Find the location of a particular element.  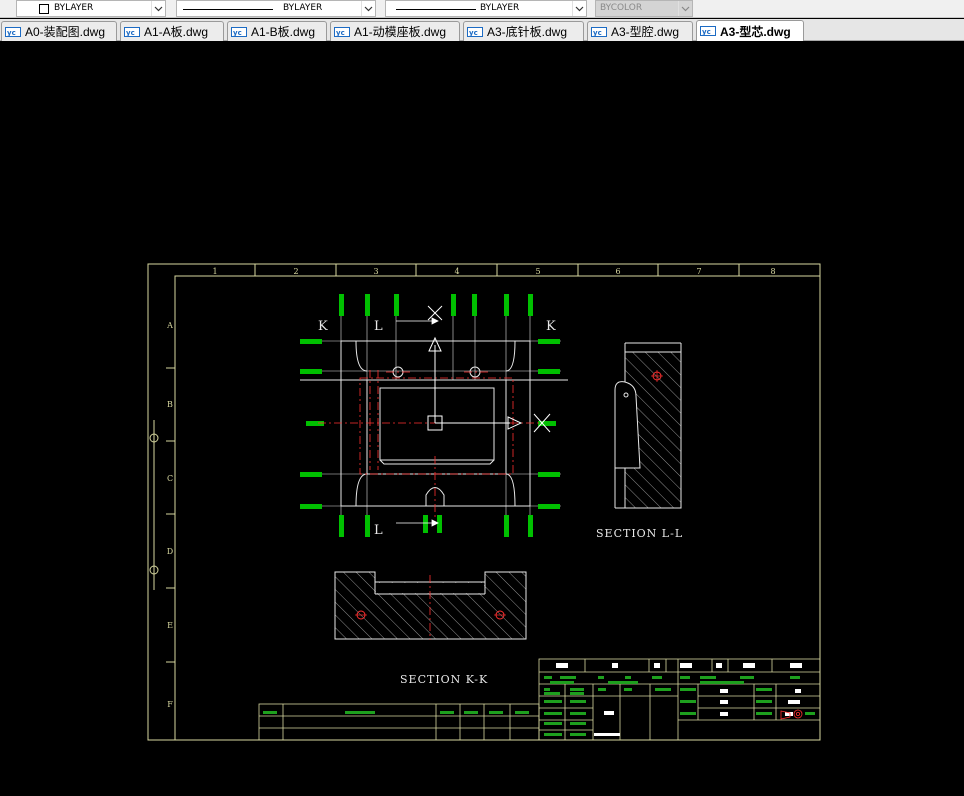

plan-view: K L K L is located at coordinates (434, 416).